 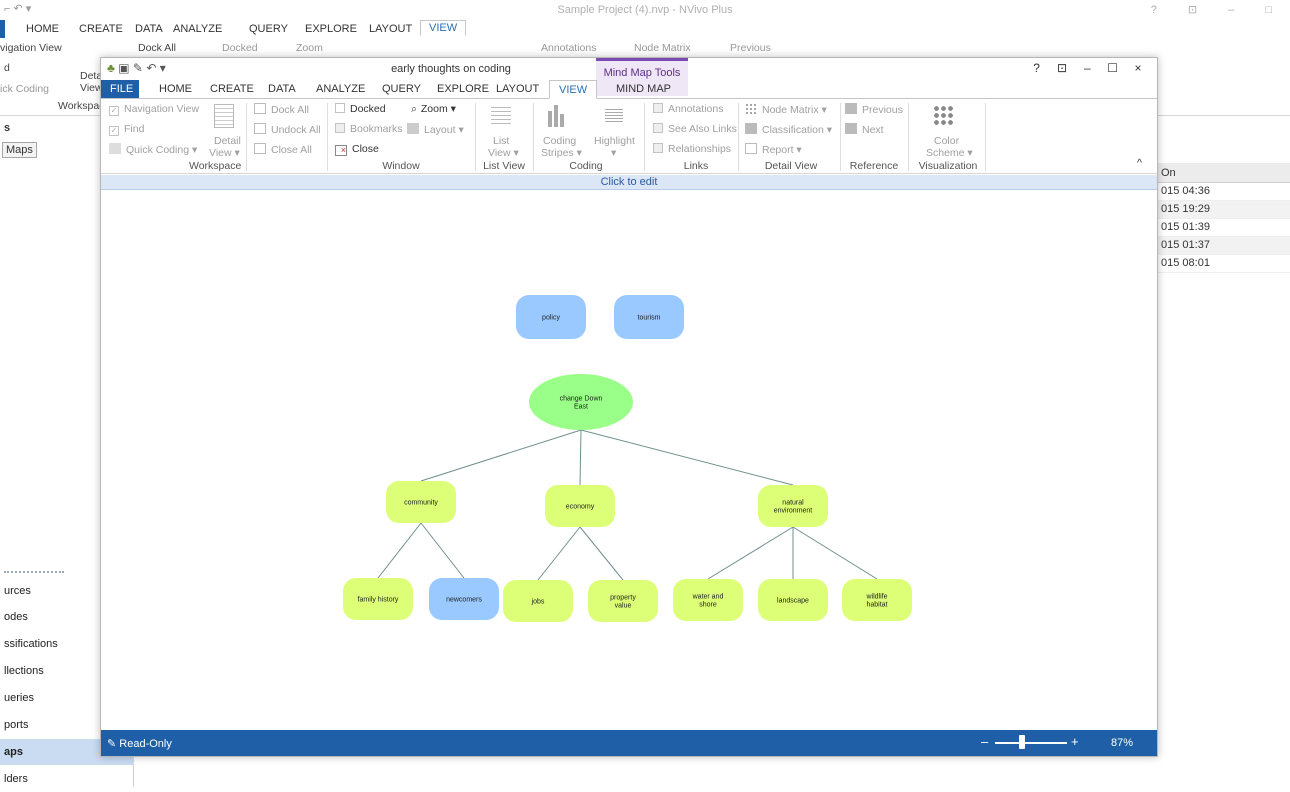 I want to click on main-detail-view: Deta View, so click(x=91, y=82).